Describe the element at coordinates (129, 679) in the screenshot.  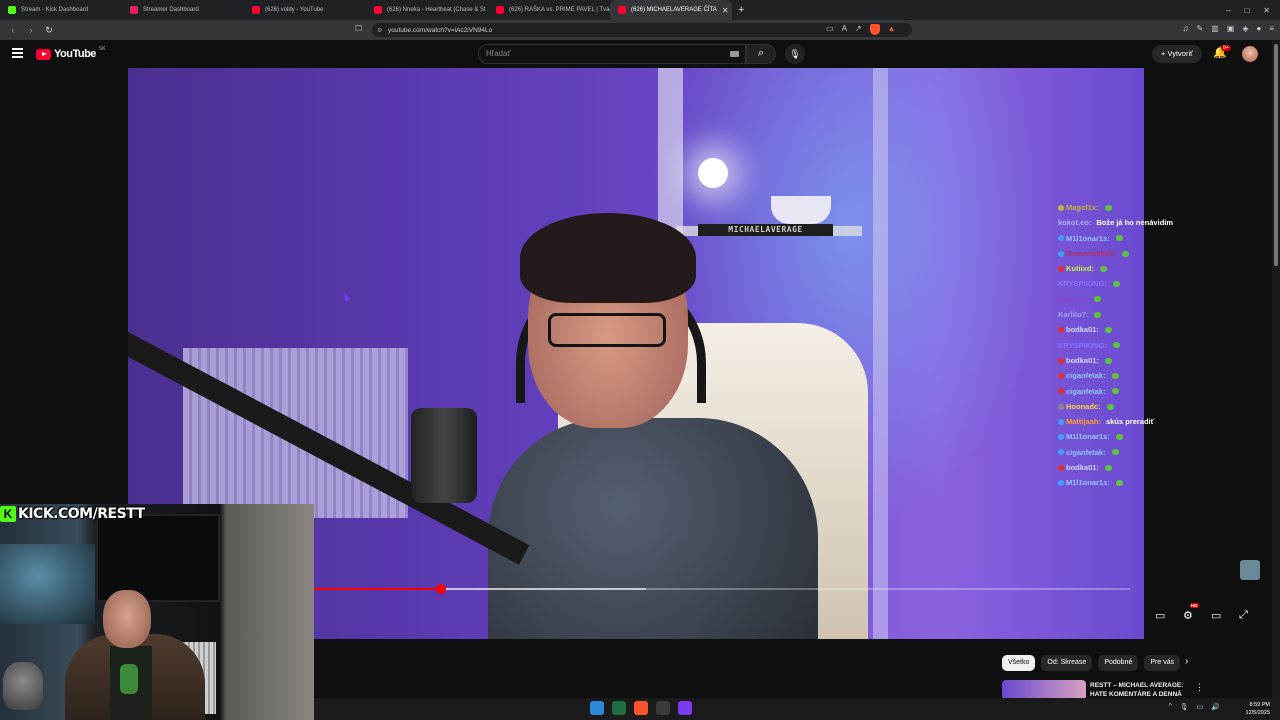
I see `webcam-scene-shirt-print` at that location.